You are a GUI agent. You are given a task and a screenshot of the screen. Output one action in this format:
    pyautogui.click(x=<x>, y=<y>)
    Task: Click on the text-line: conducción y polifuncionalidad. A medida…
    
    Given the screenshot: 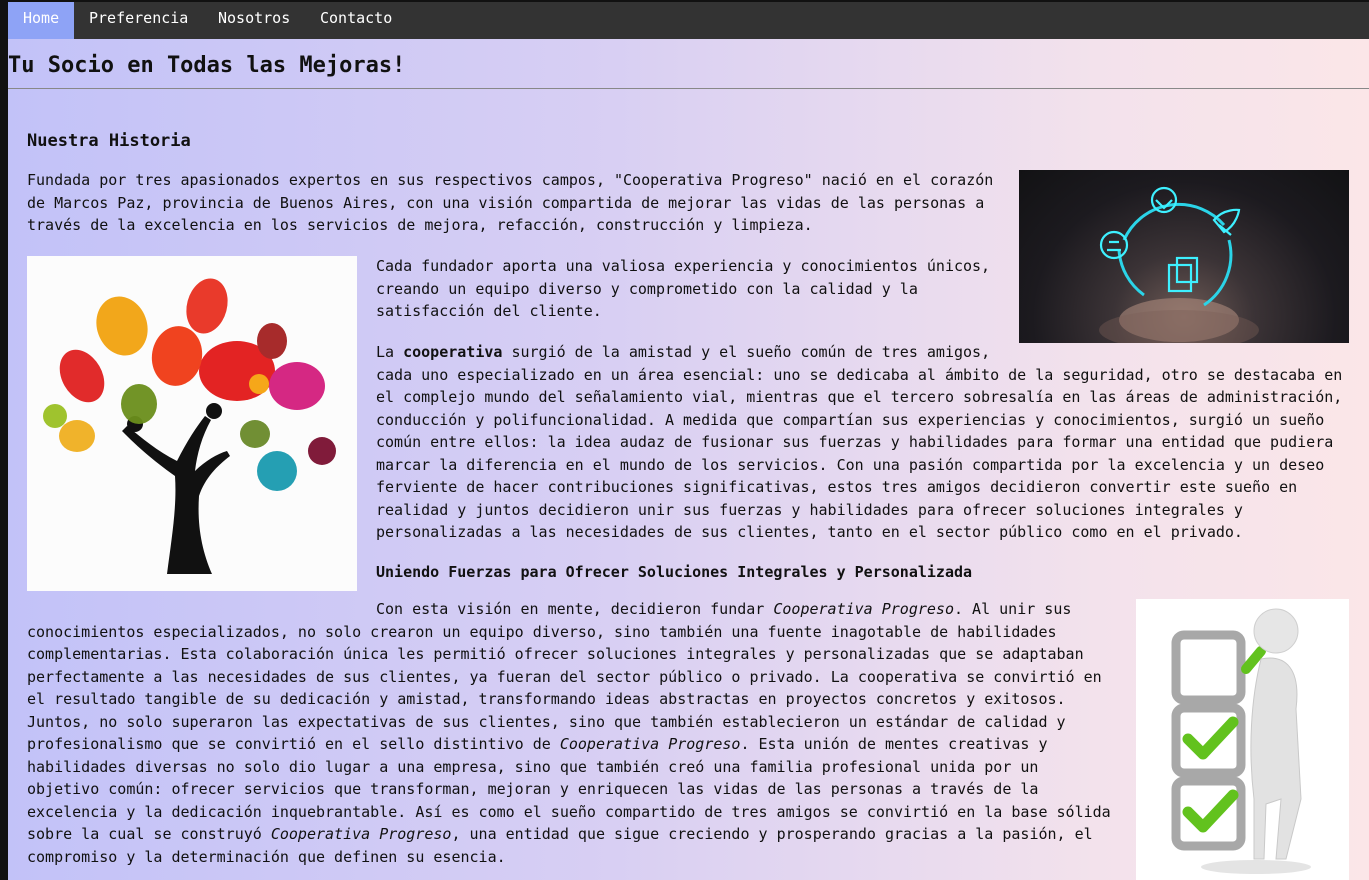 What is the action you would take?
    pyautogui.click(x=850, y=419)
    